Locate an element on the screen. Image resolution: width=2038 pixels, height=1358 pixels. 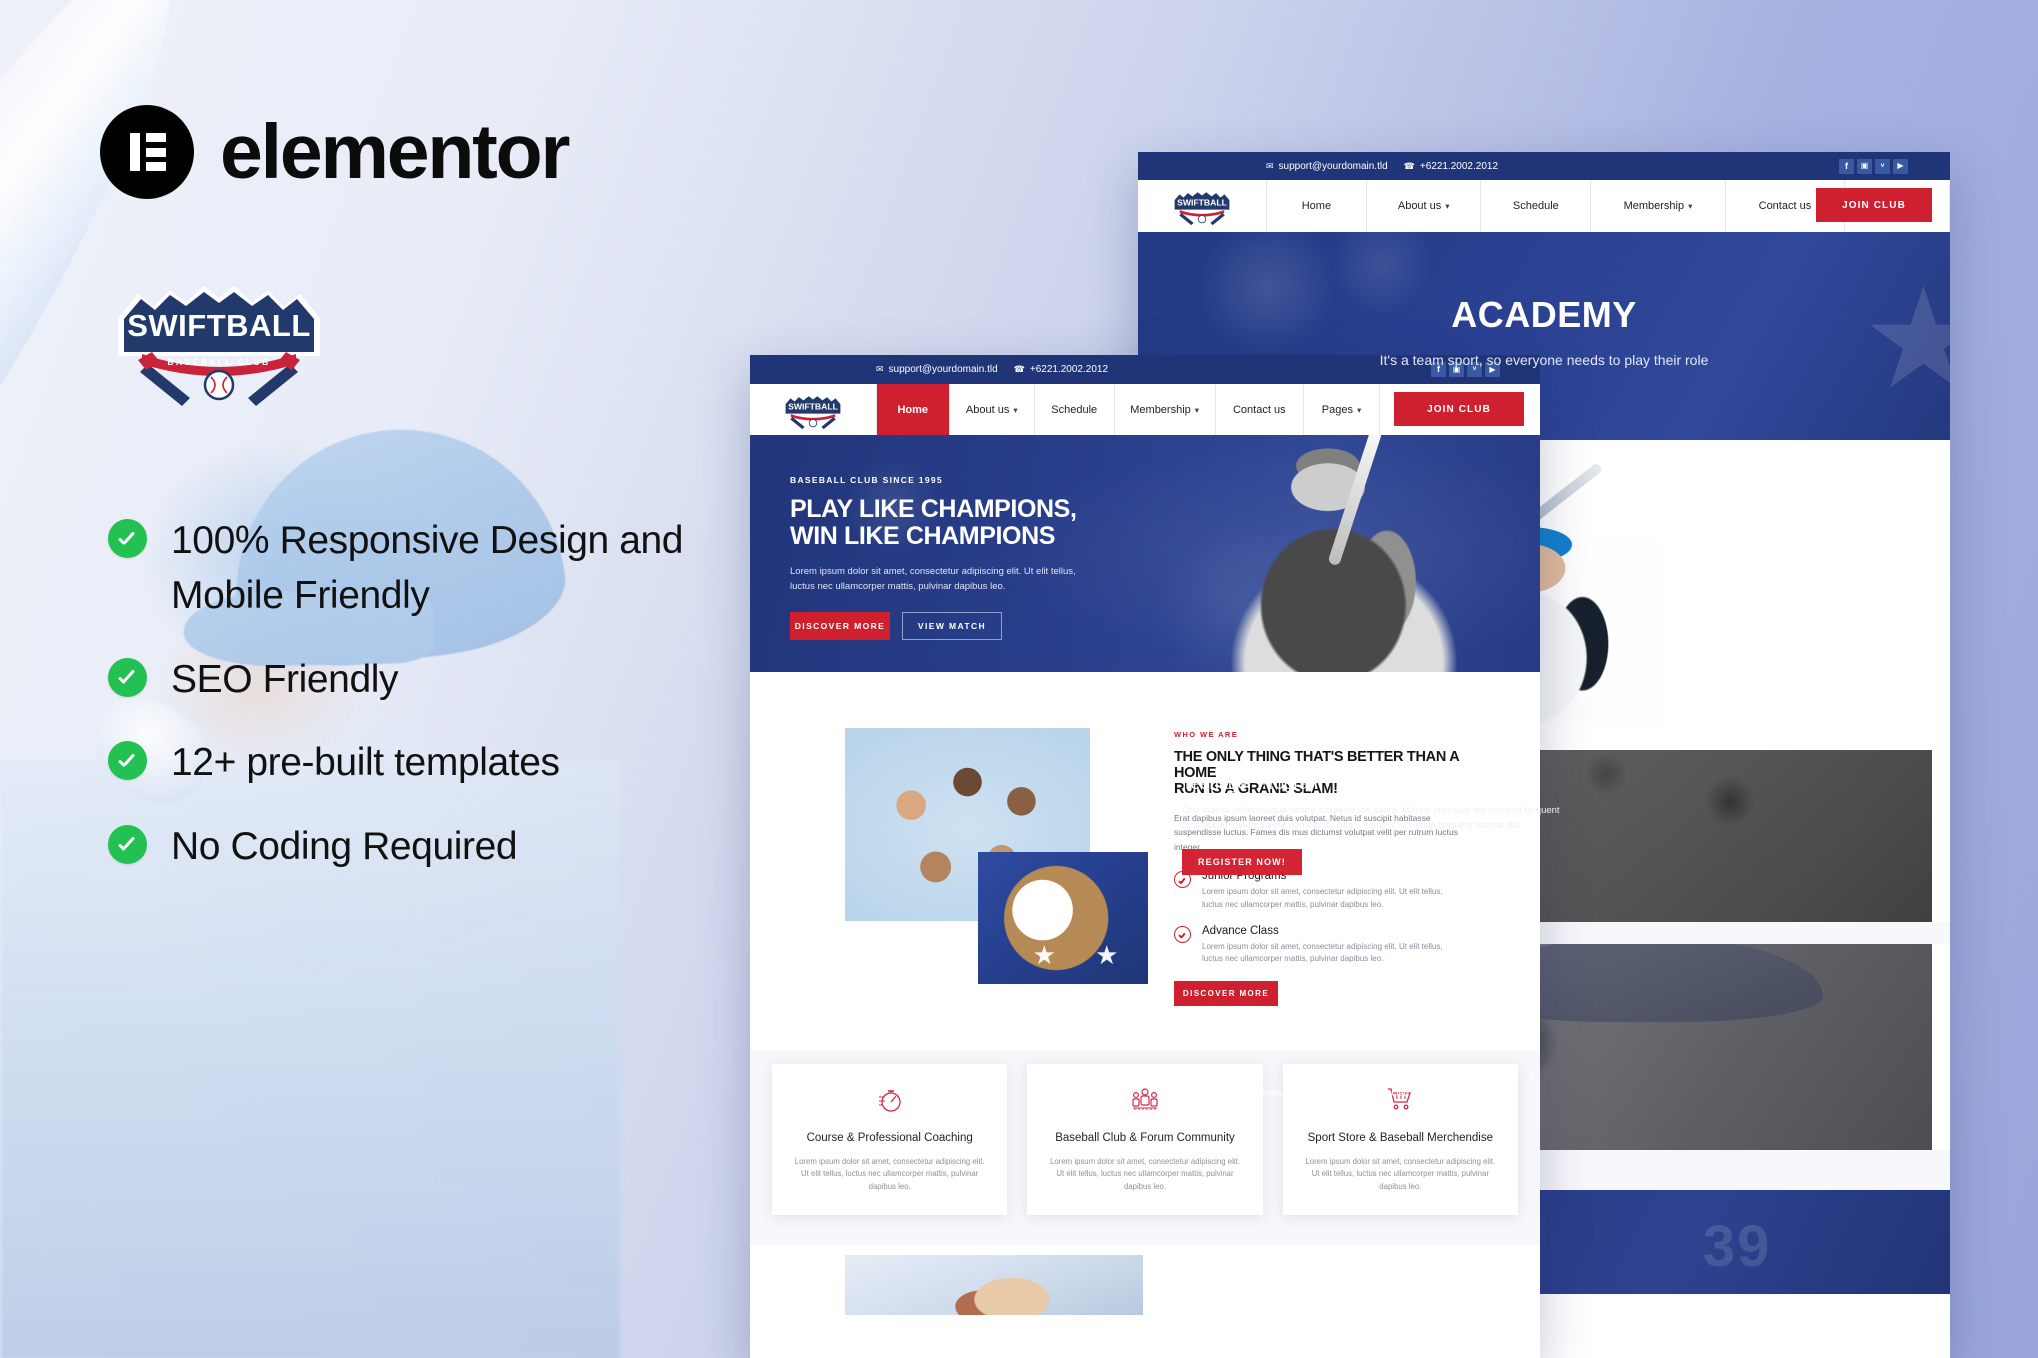
youtube-icon: ▶ is located at coordinates (1900, 166).